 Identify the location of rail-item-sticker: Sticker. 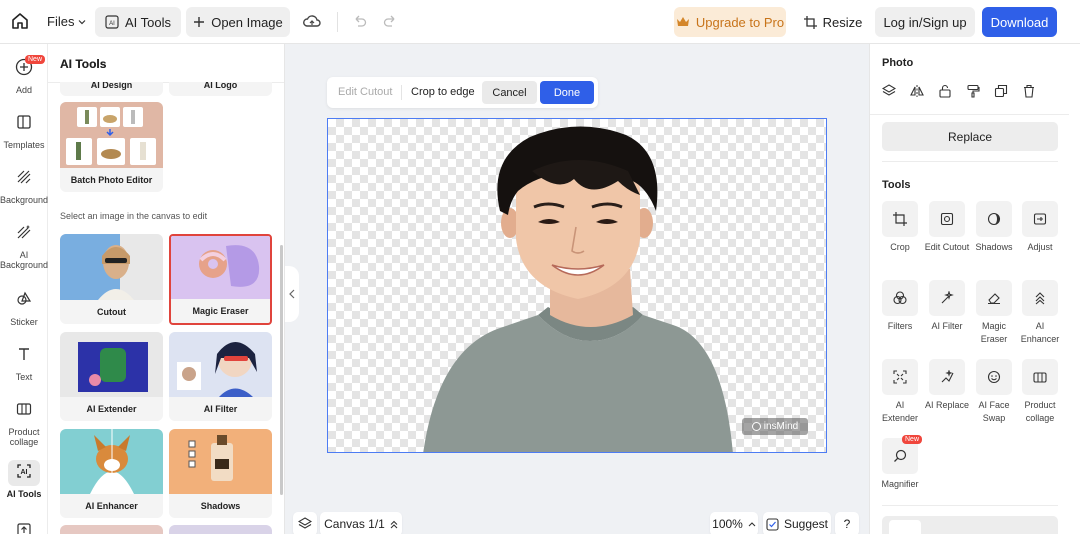
(24, 307).